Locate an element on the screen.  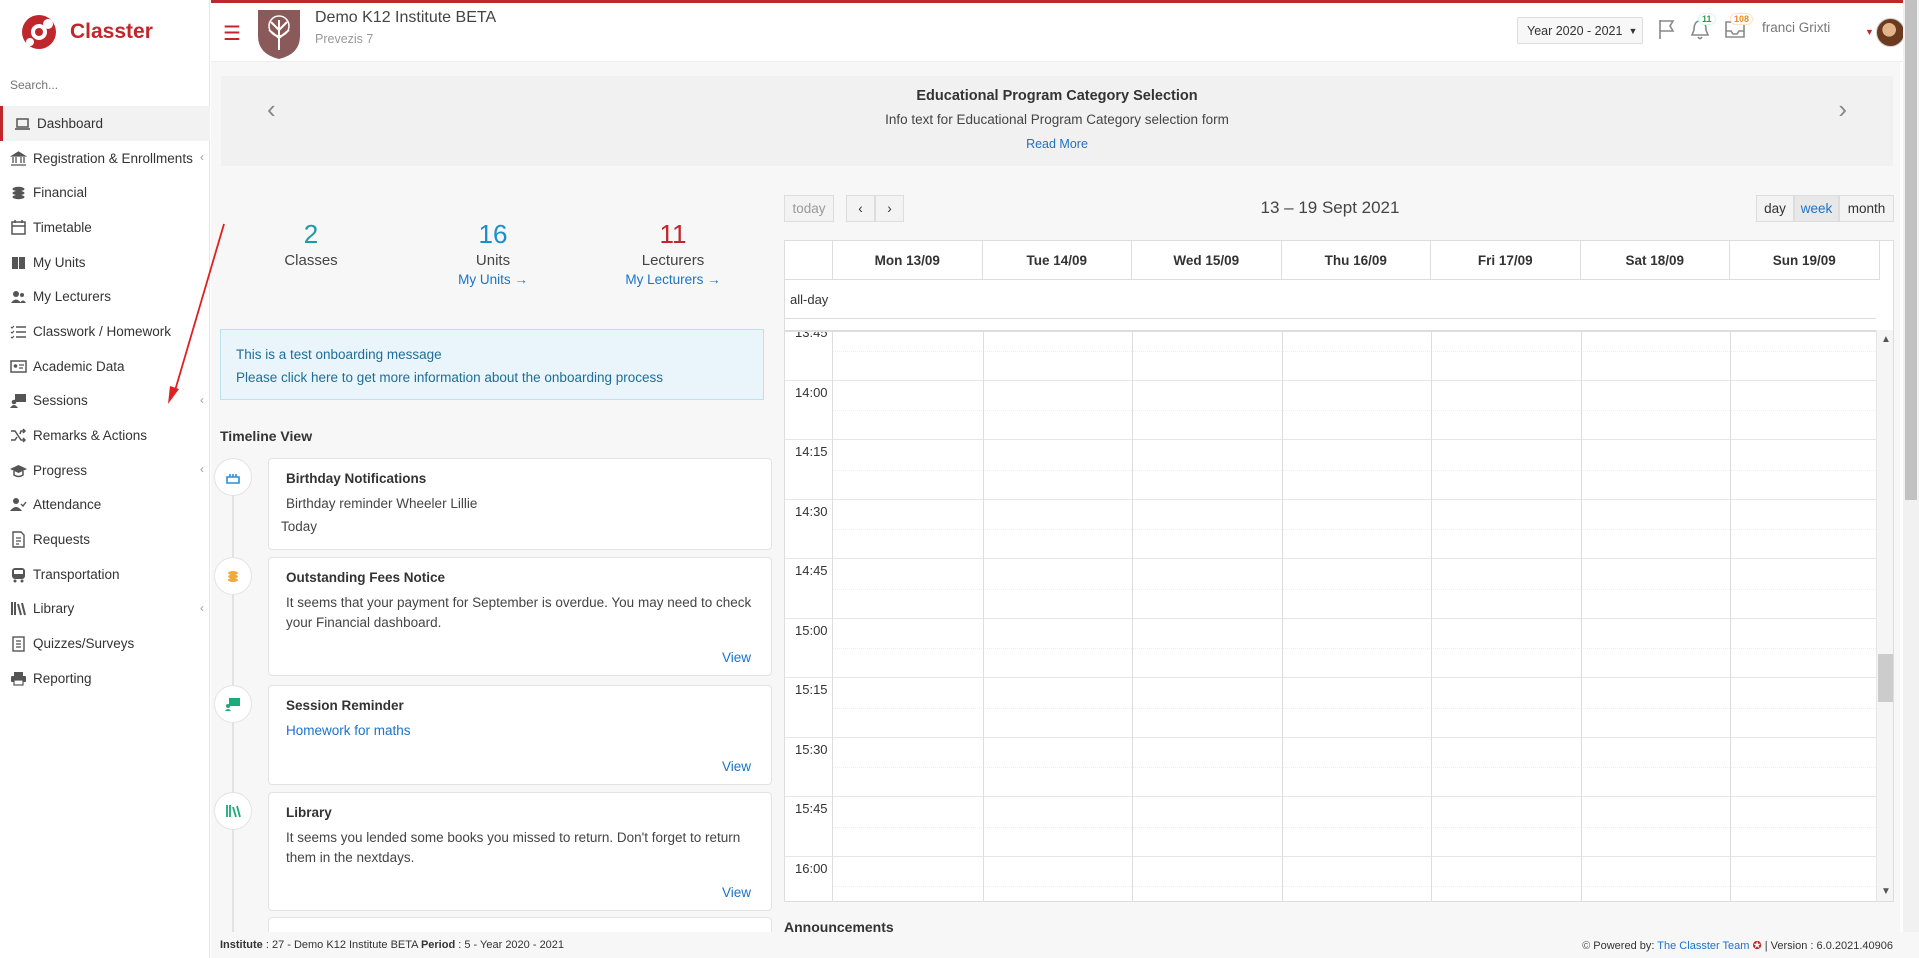
view-week-button: week is located at coordinates (1816, 208).